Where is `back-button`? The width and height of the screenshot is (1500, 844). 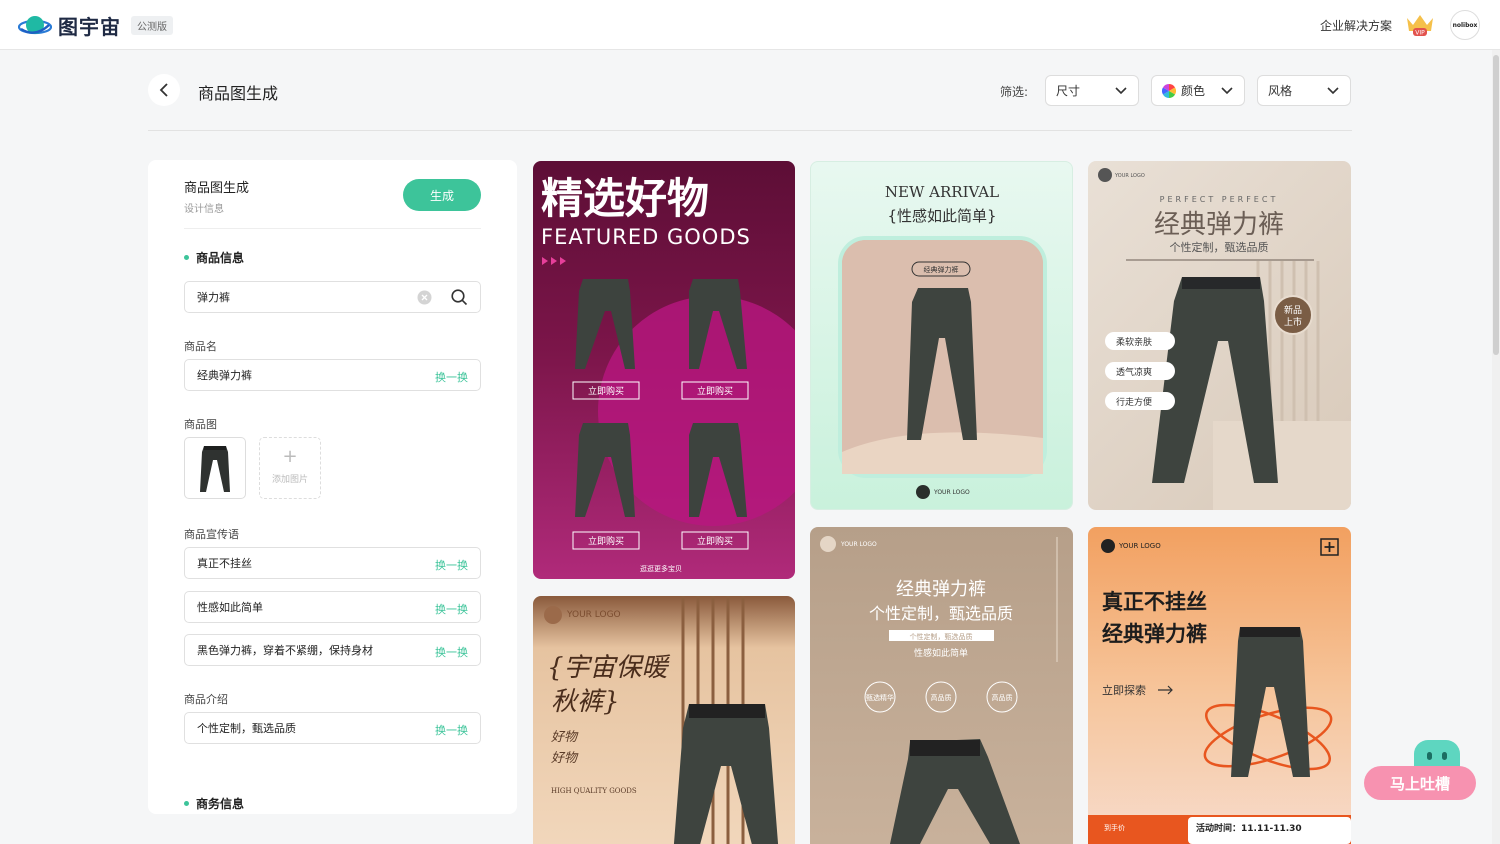
back-button is located at coordinates (164, 90).